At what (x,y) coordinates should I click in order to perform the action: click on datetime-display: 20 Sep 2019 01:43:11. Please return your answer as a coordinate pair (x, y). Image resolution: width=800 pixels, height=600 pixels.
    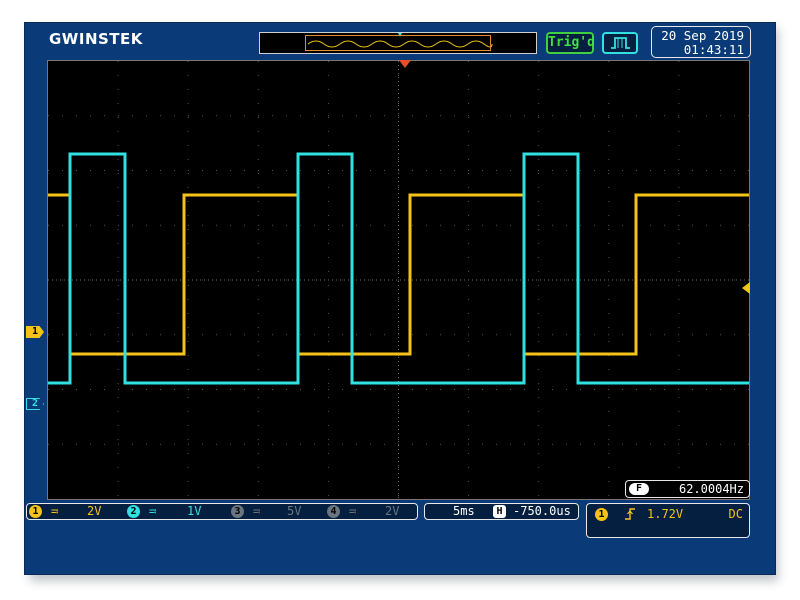
    Looking at the image, I should click on (701, 42).